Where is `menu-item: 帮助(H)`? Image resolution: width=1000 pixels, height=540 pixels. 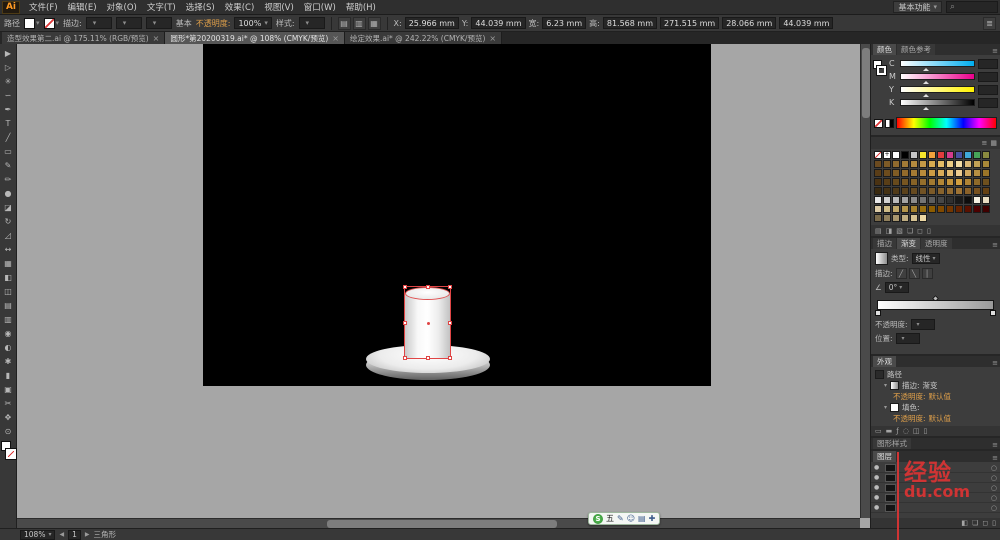
menu-item: 帮助(H) is located at coordinates (361, 7).